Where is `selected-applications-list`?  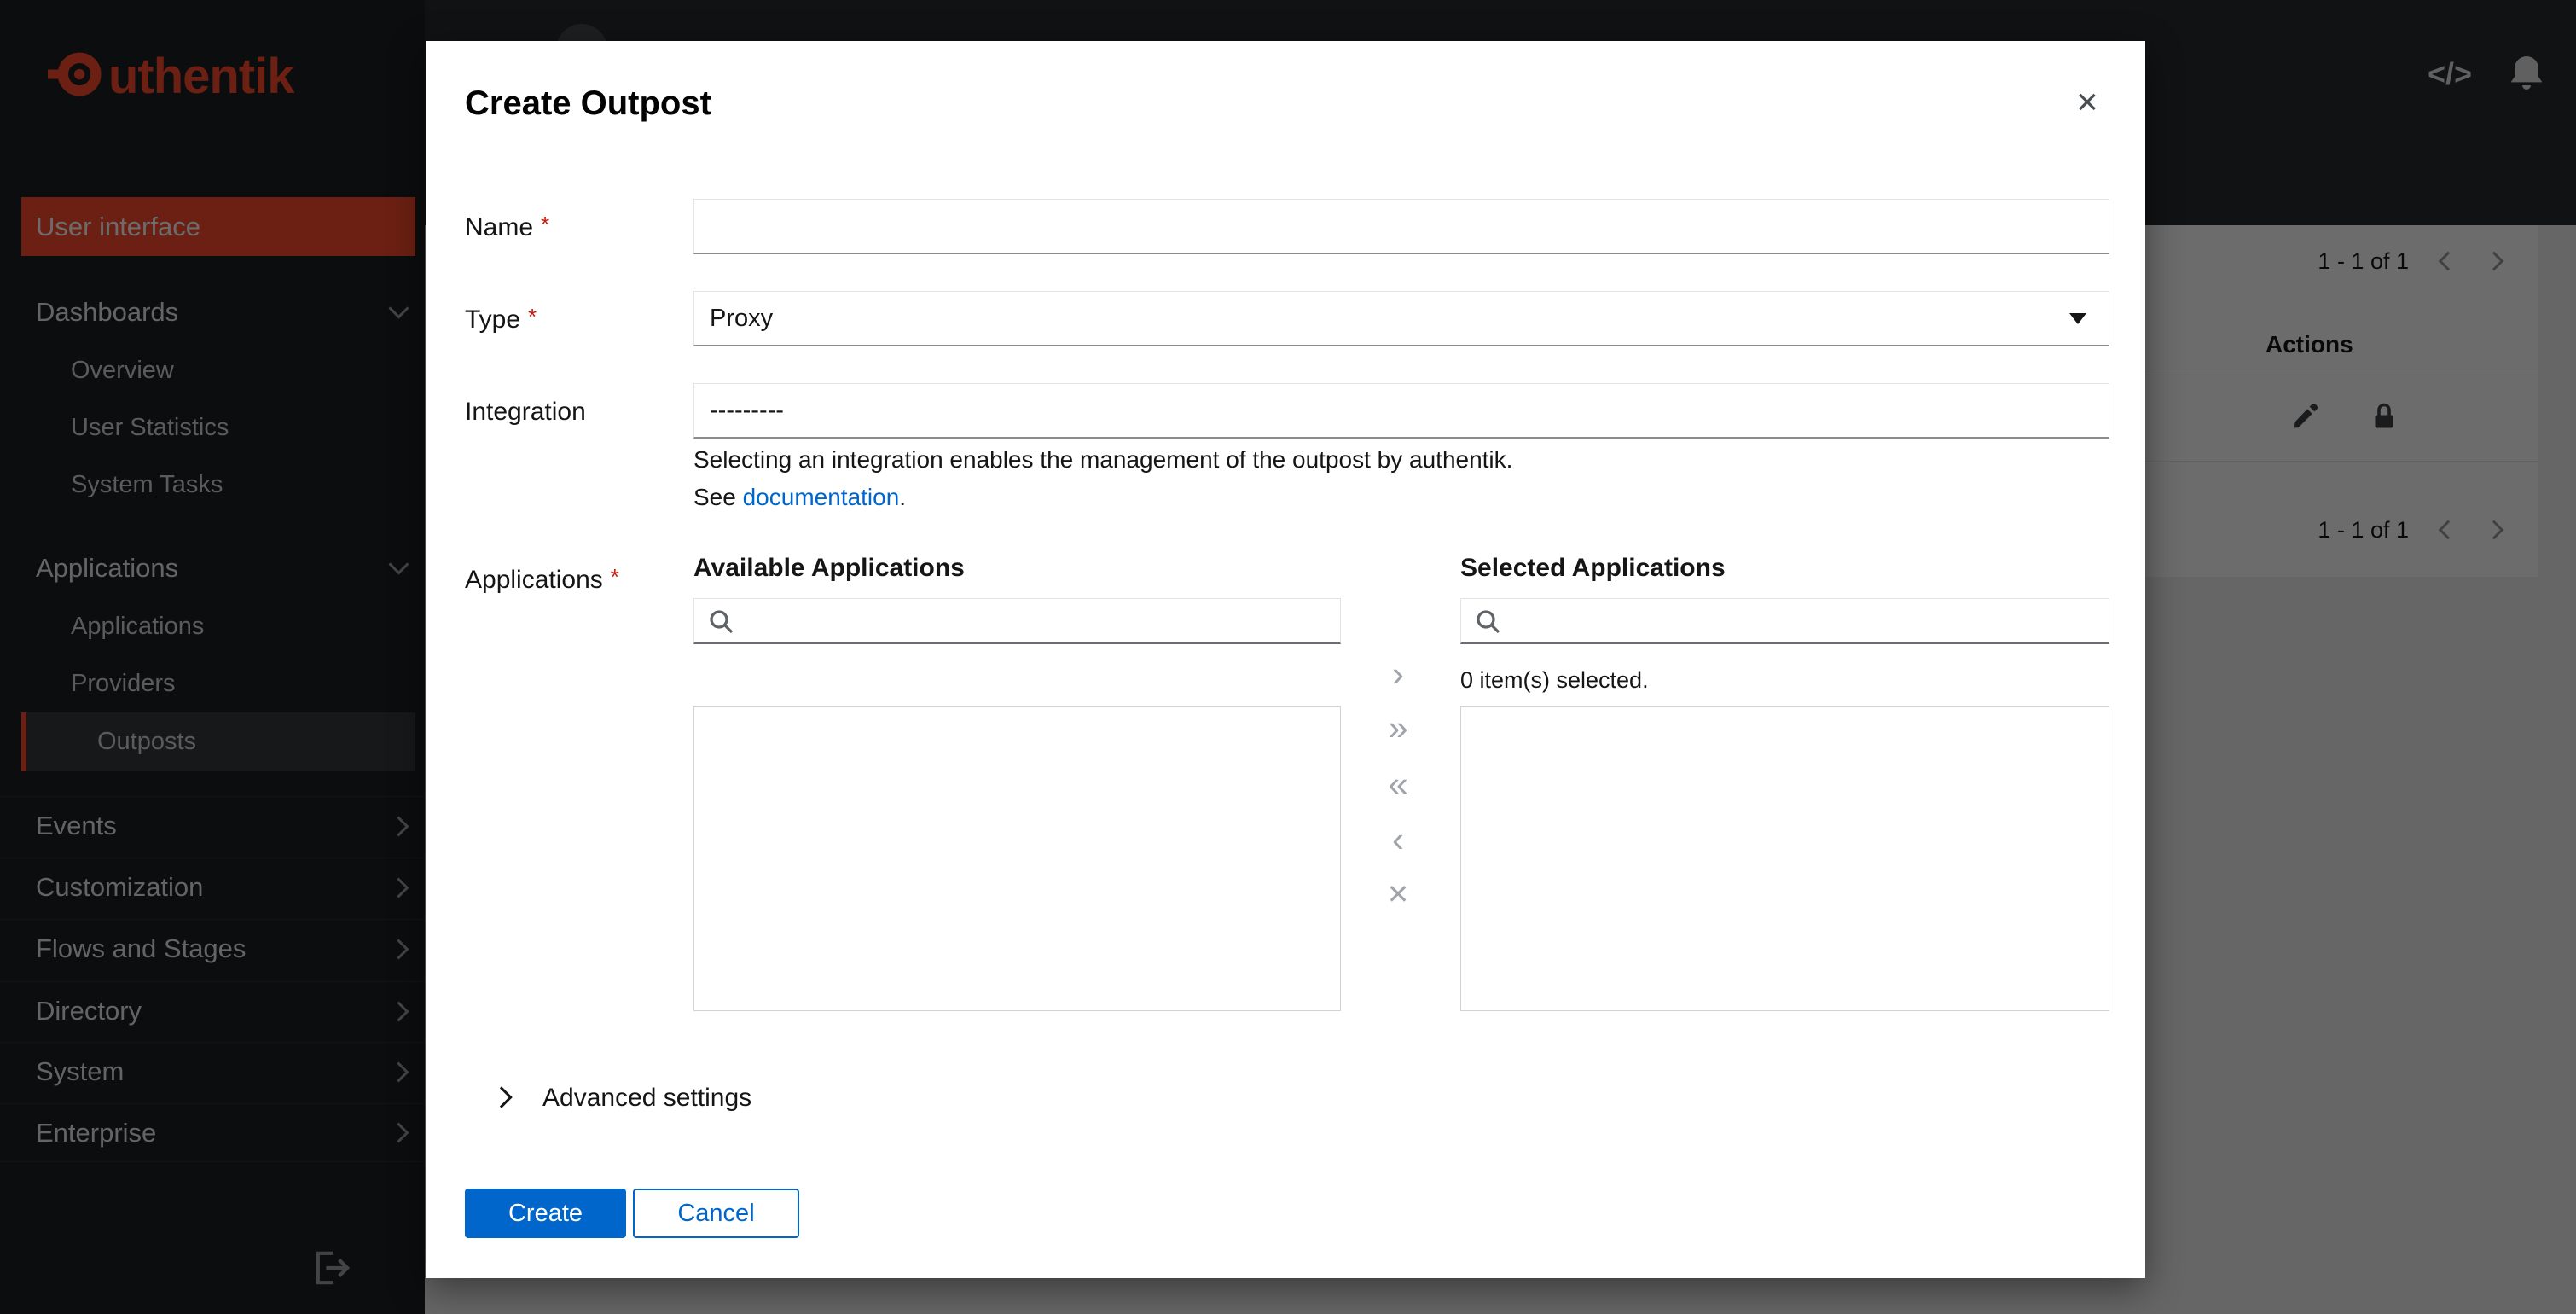
selected-applications-list is located at coordinates (1784, 858).